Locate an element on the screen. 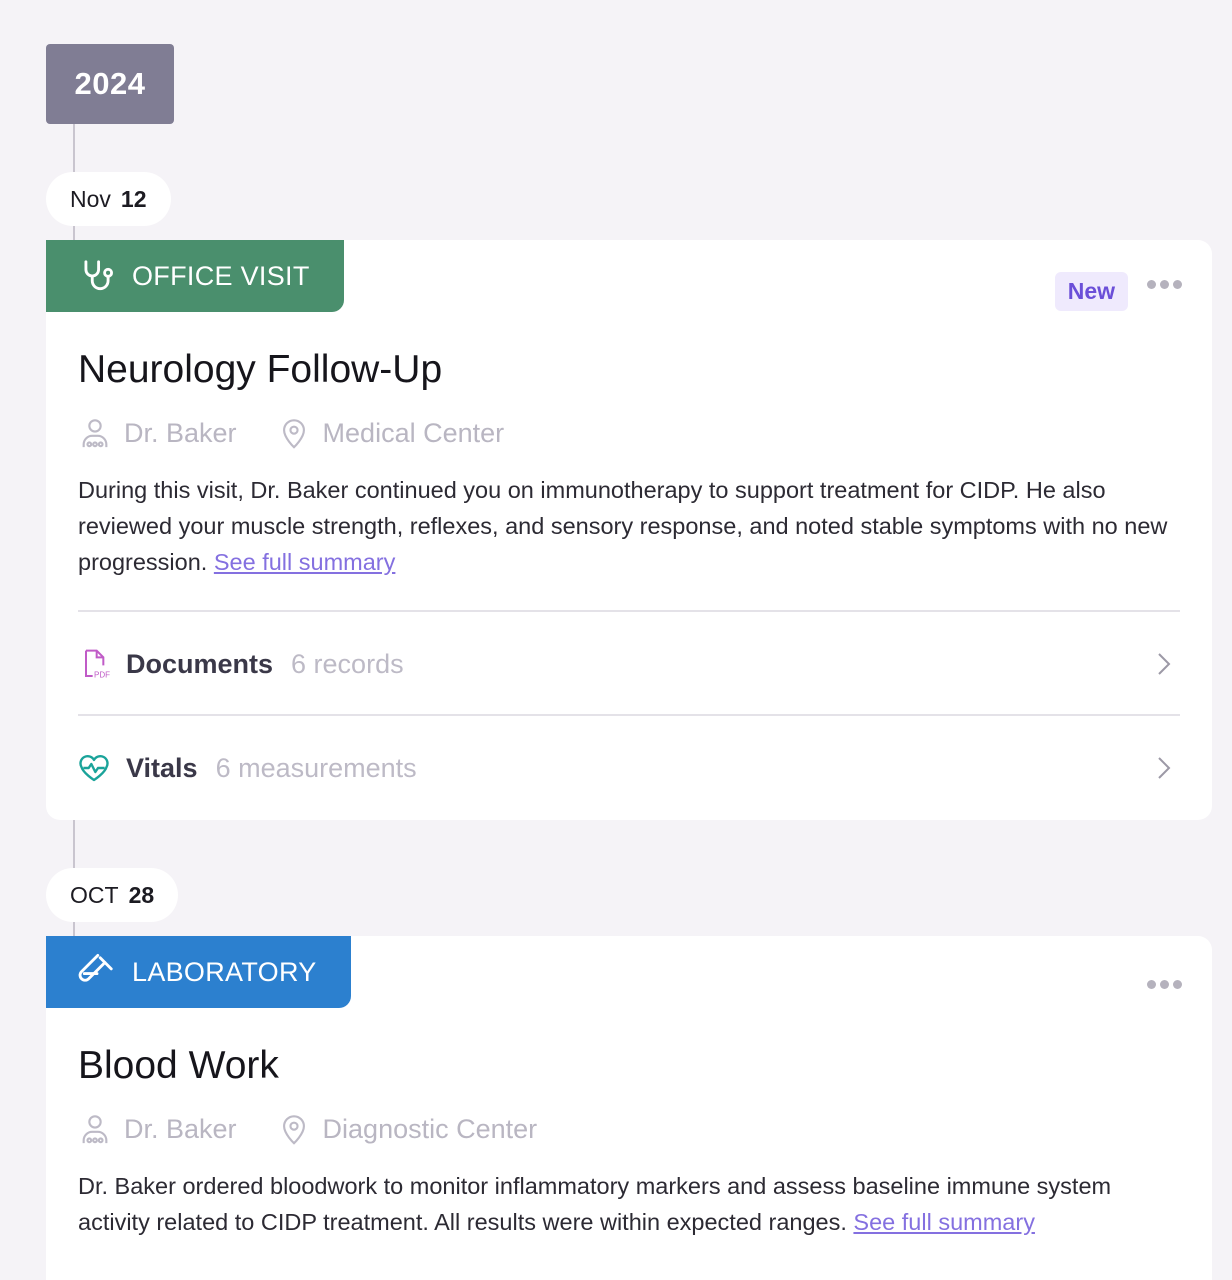  heart-pulse-icon is located at coordinates (94, 768).